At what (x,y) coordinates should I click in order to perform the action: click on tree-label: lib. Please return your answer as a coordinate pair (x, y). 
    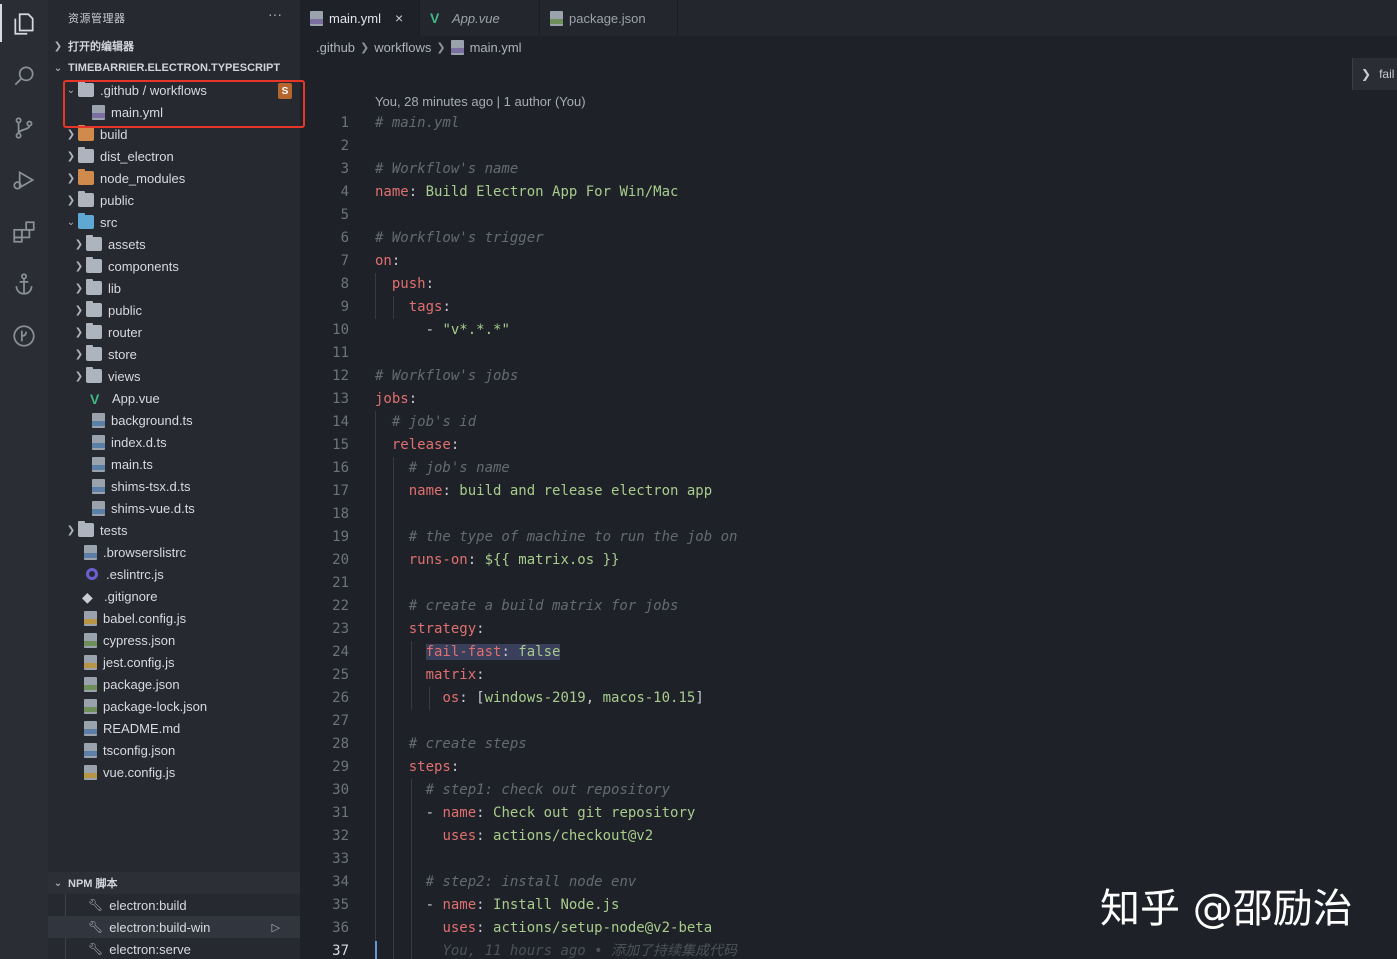
    Looking at the image, I should click on (115, 288).